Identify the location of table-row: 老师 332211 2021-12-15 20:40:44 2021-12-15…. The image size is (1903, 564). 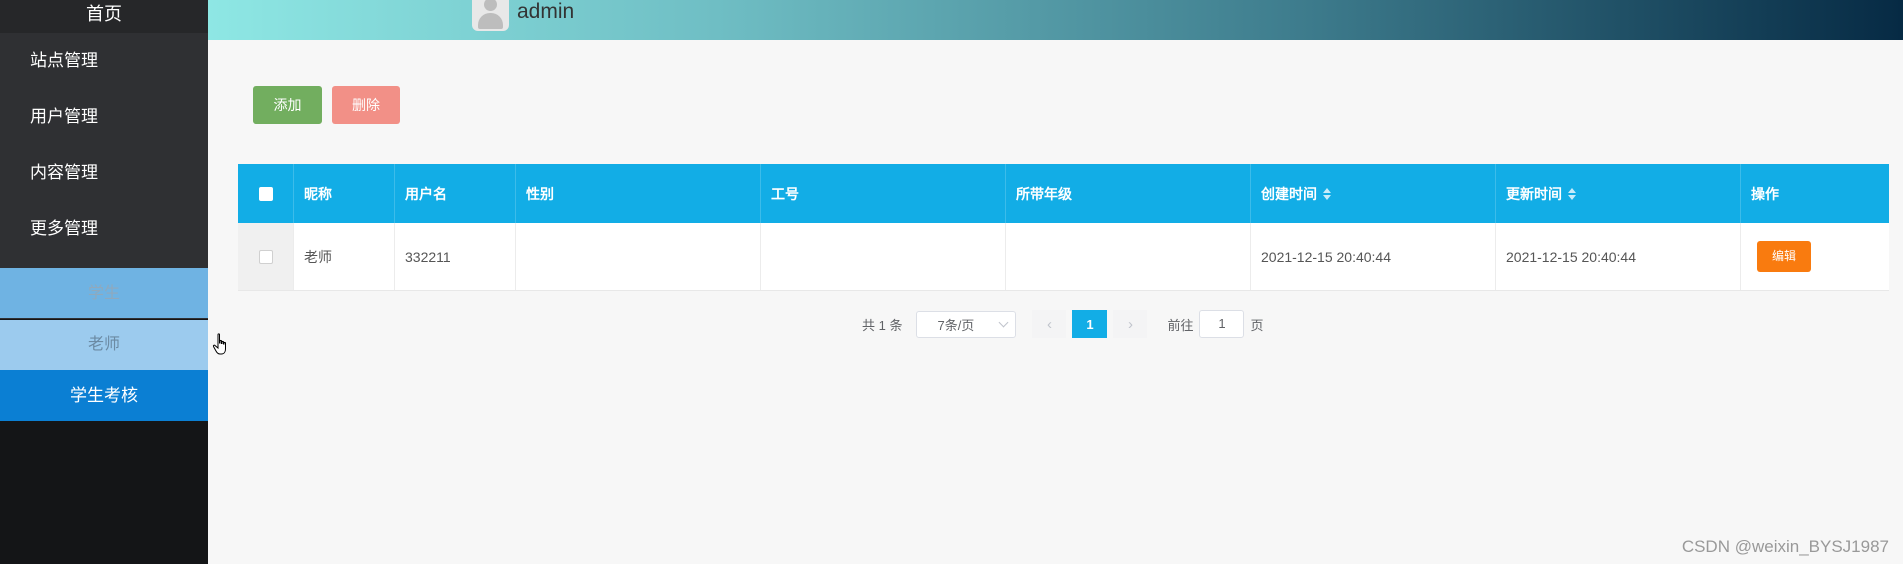
(1063, 257).